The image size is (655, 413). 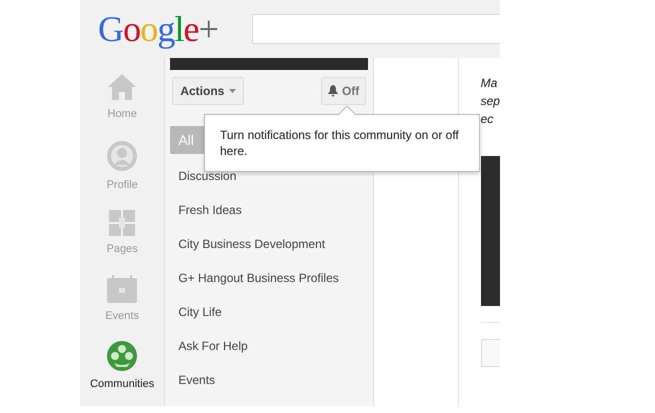 I want to click on google-plus-logo: Google+, so click(x=158, y=29).